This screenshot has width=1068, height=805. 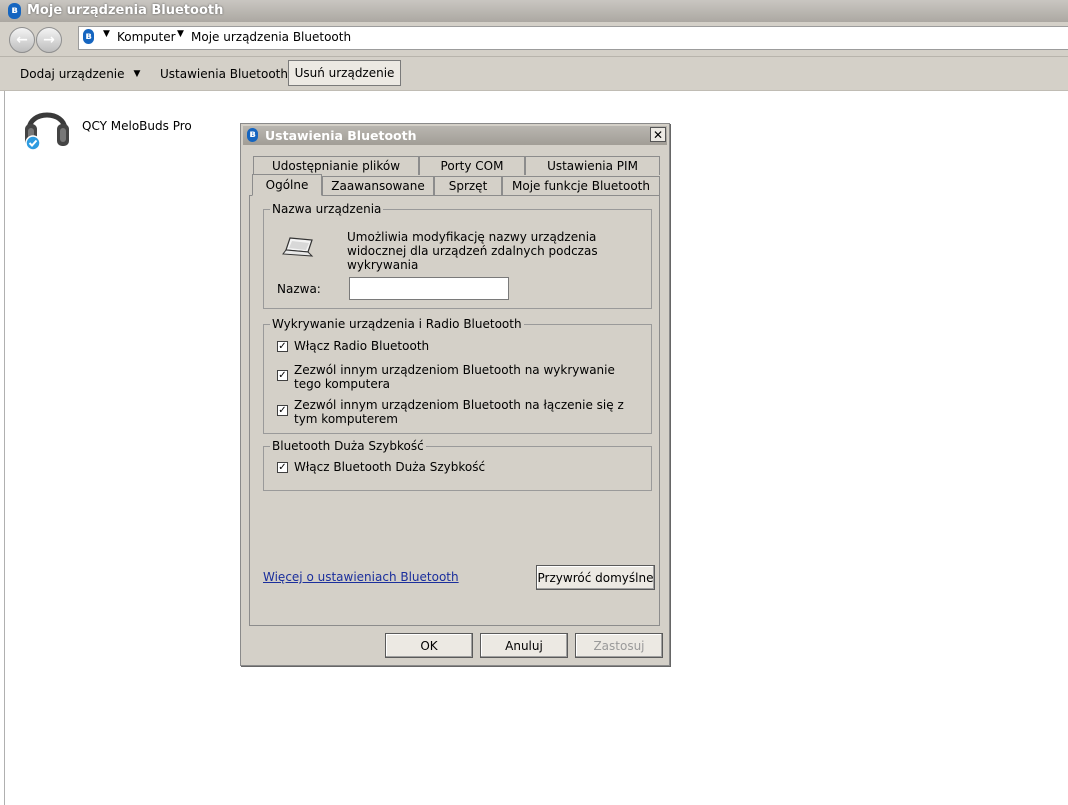 What do you see at coordinates (581, 185) in the screenshot?
I see `tab-my-bluetooth-features: Moje funkcje Bluetooth` at bounding box center [581, 185].